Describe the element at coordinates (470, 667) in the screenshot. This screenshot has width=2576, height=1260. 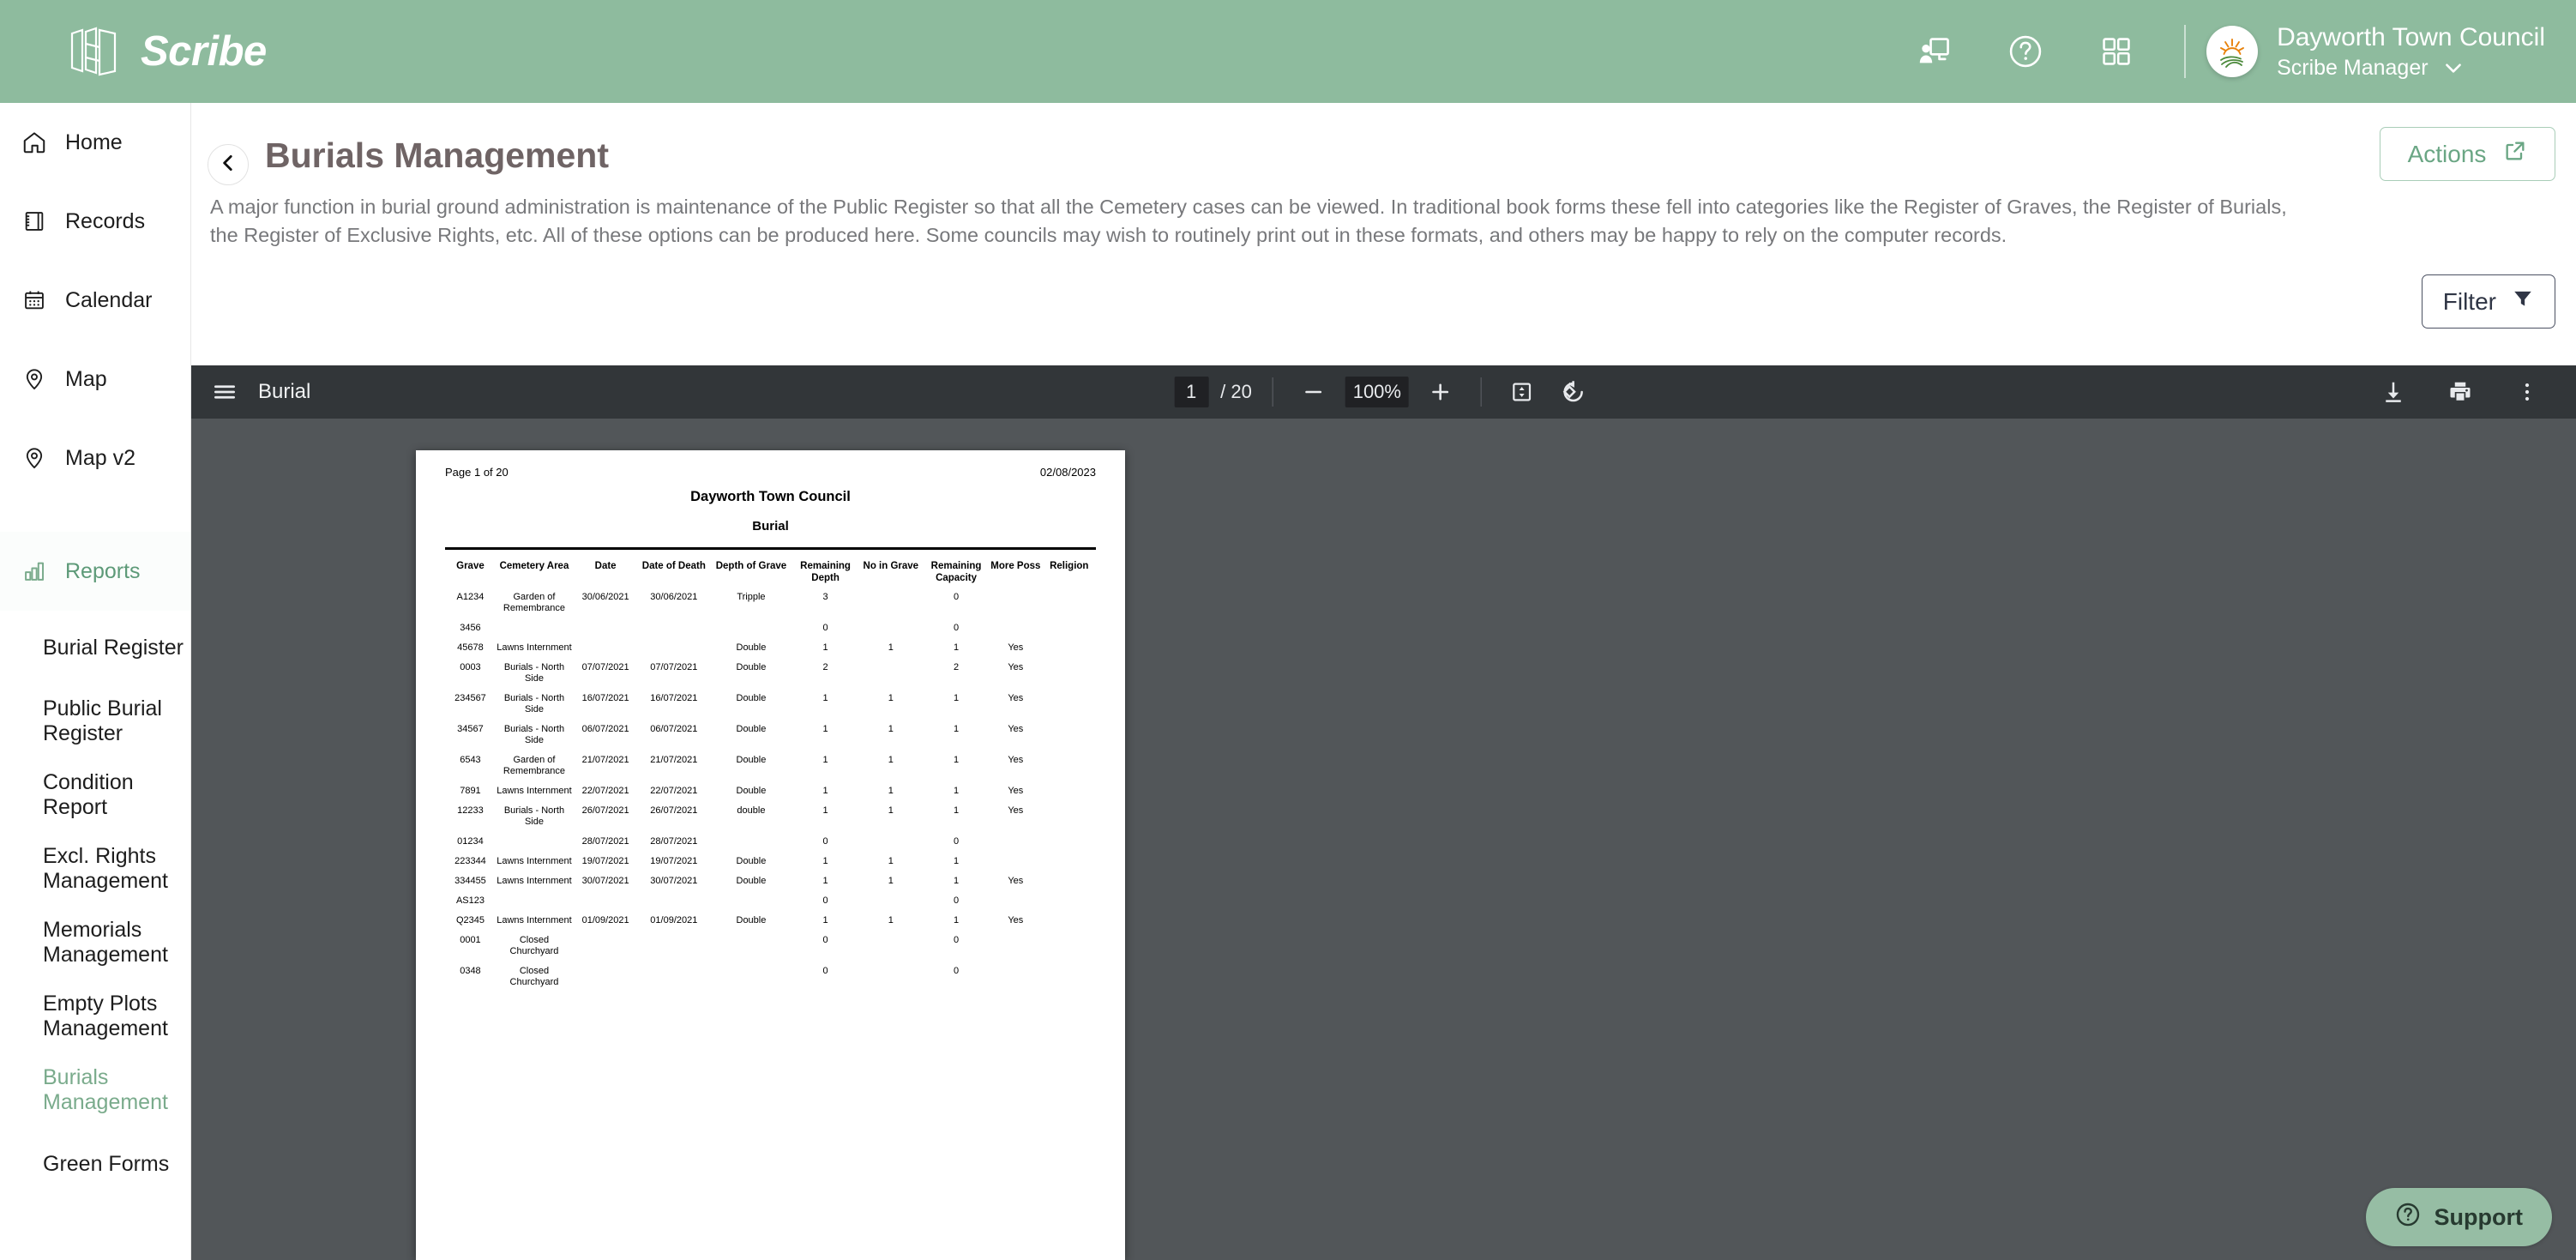
I see `cell-grave: 0003` at that location.